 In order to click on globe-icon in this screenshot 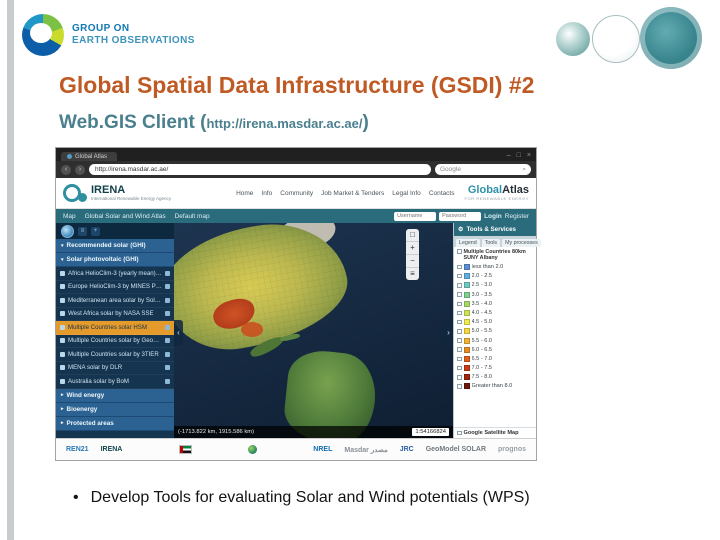, I will do `click(67, 231)`.